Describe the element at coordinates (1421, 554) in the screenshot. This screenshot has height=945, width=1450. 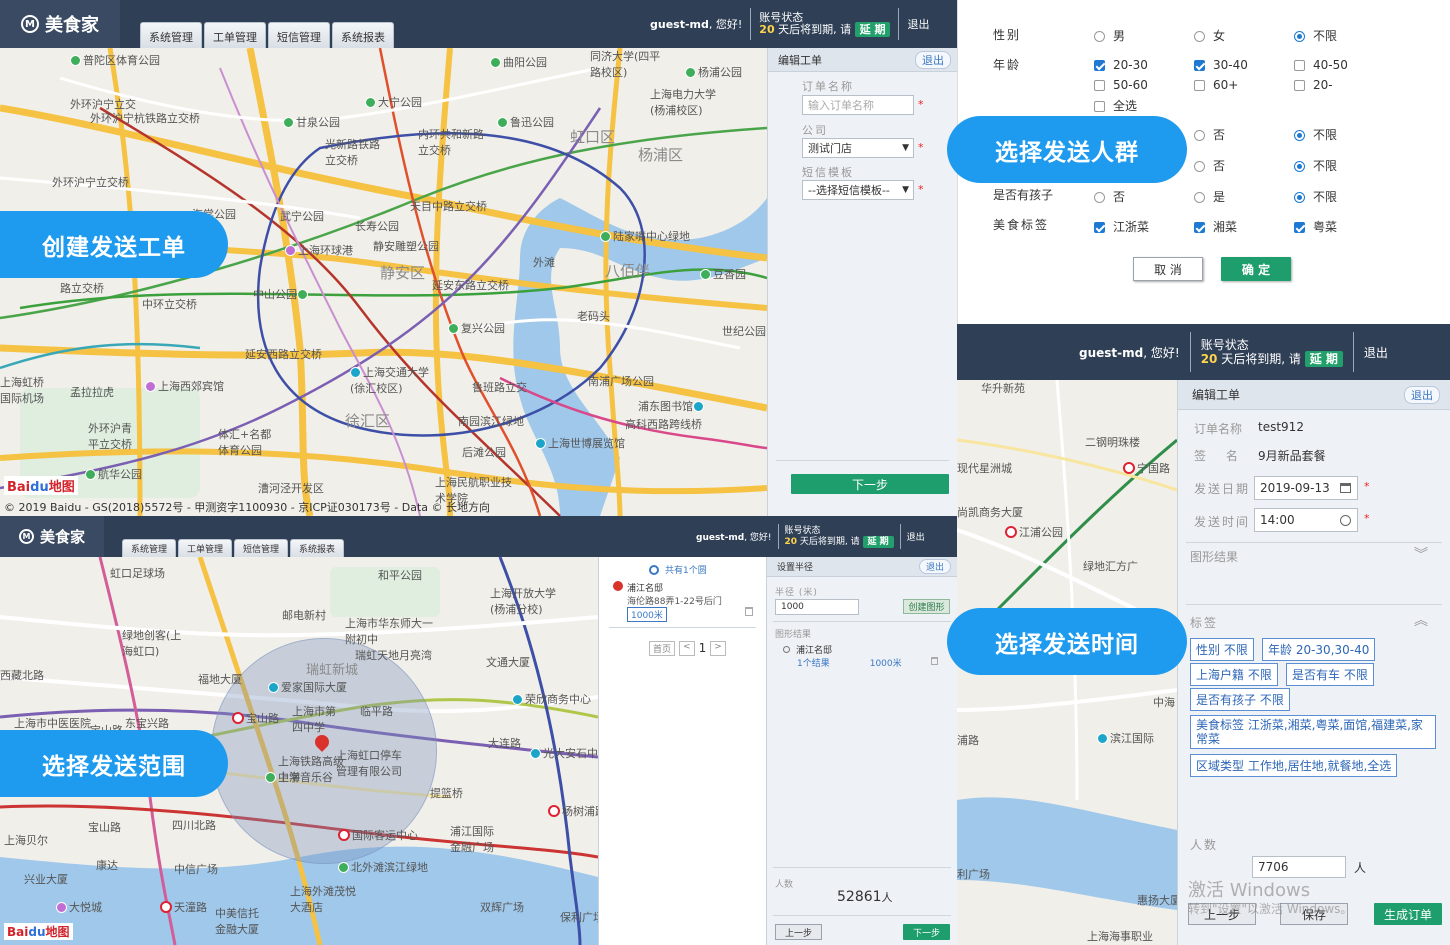
I see `chevron-down-icon: ︾` at that location.